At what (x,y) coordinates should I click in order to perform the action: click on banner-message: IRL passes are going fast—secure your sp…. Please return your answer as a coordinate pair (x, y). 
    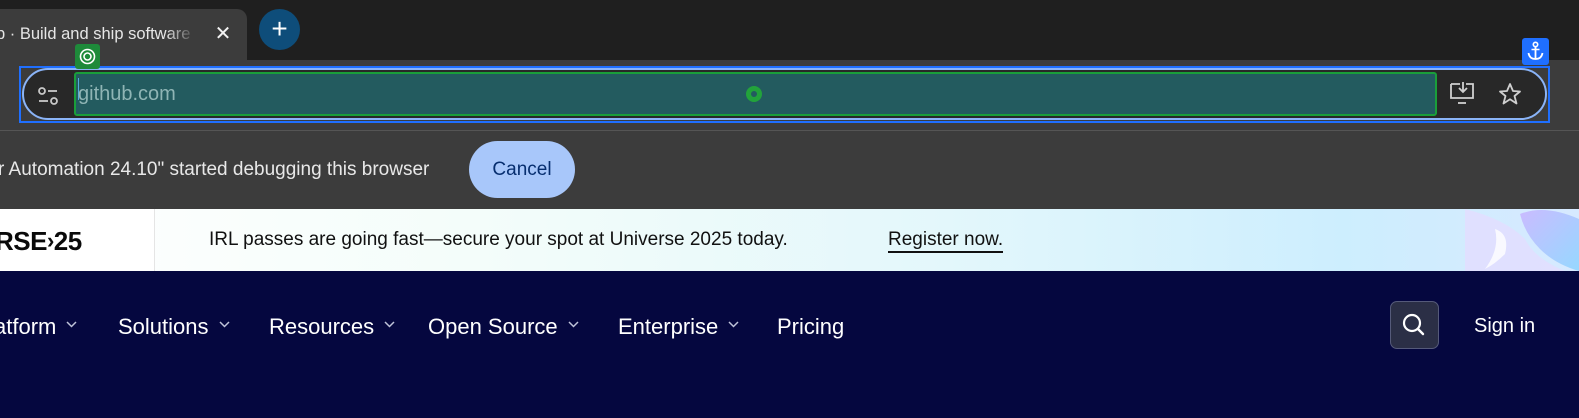
    Looking at the image, I should click on (498, 239).